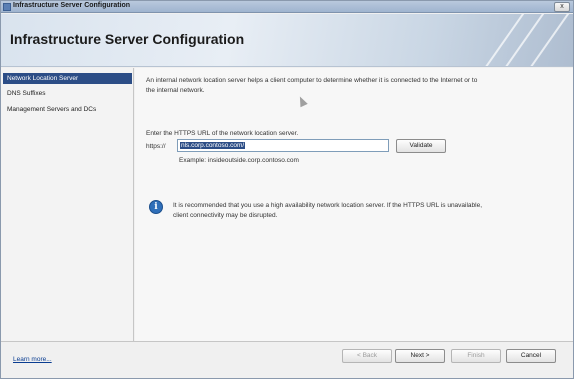 Image resolution: width=574 pixels, height=379 pixels. Describe the element at coordinates (213, 145) in the screenshot. I see `url-input-value: nls.corp.contoso.com/` at that location.